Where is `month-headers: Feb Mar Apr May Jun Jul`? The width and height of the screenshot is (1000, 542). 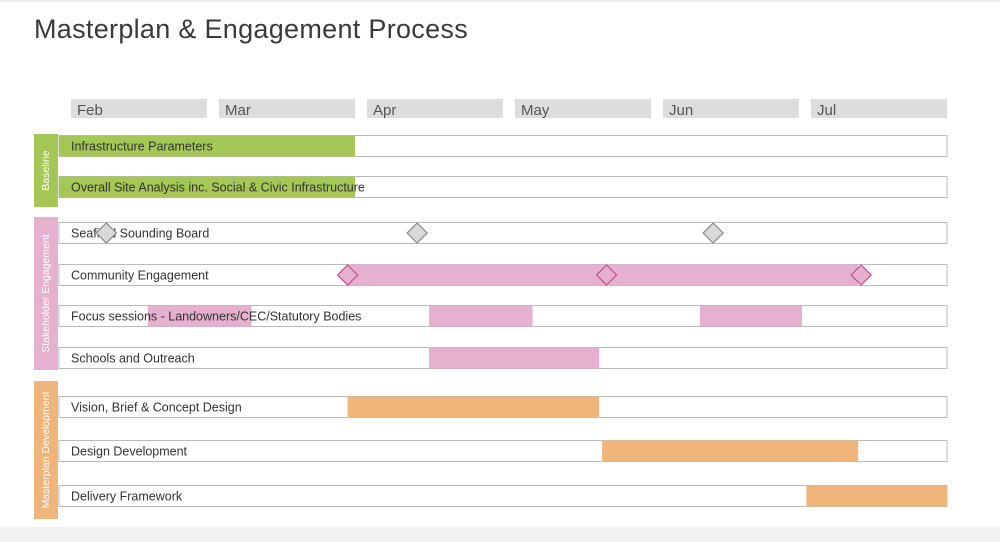
month-headers: Feb Mar Apr May Jun Jul is located at coordinates (509, 109).